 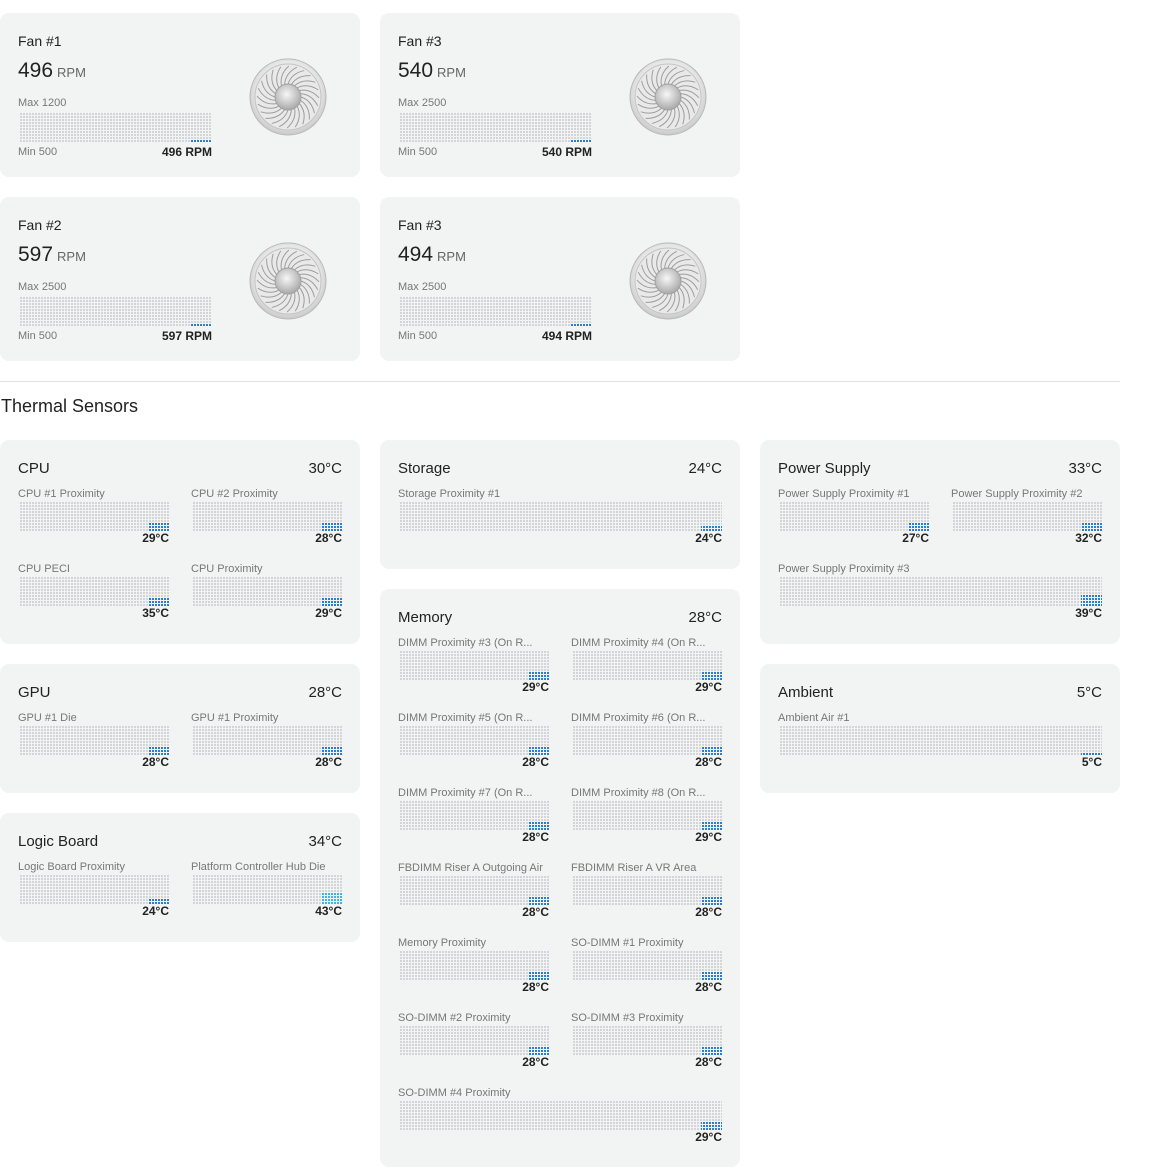 I want to click on fan-icon, so click(x=288, y=281).